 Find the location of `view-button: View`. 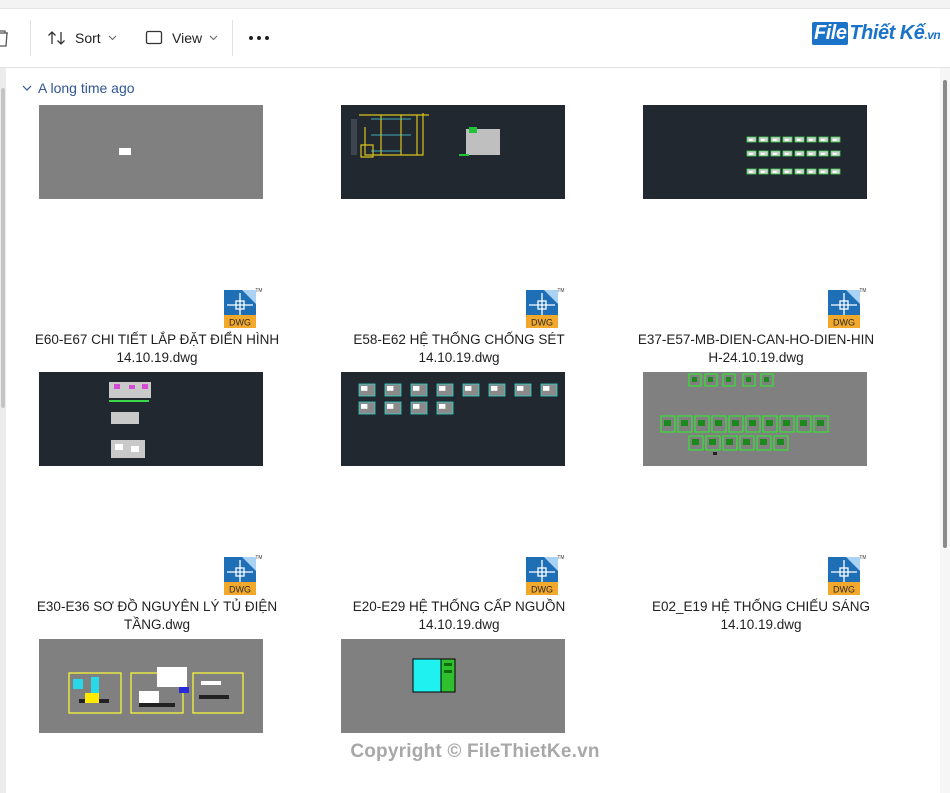

view-button: View is located at coordinates (181, 38).